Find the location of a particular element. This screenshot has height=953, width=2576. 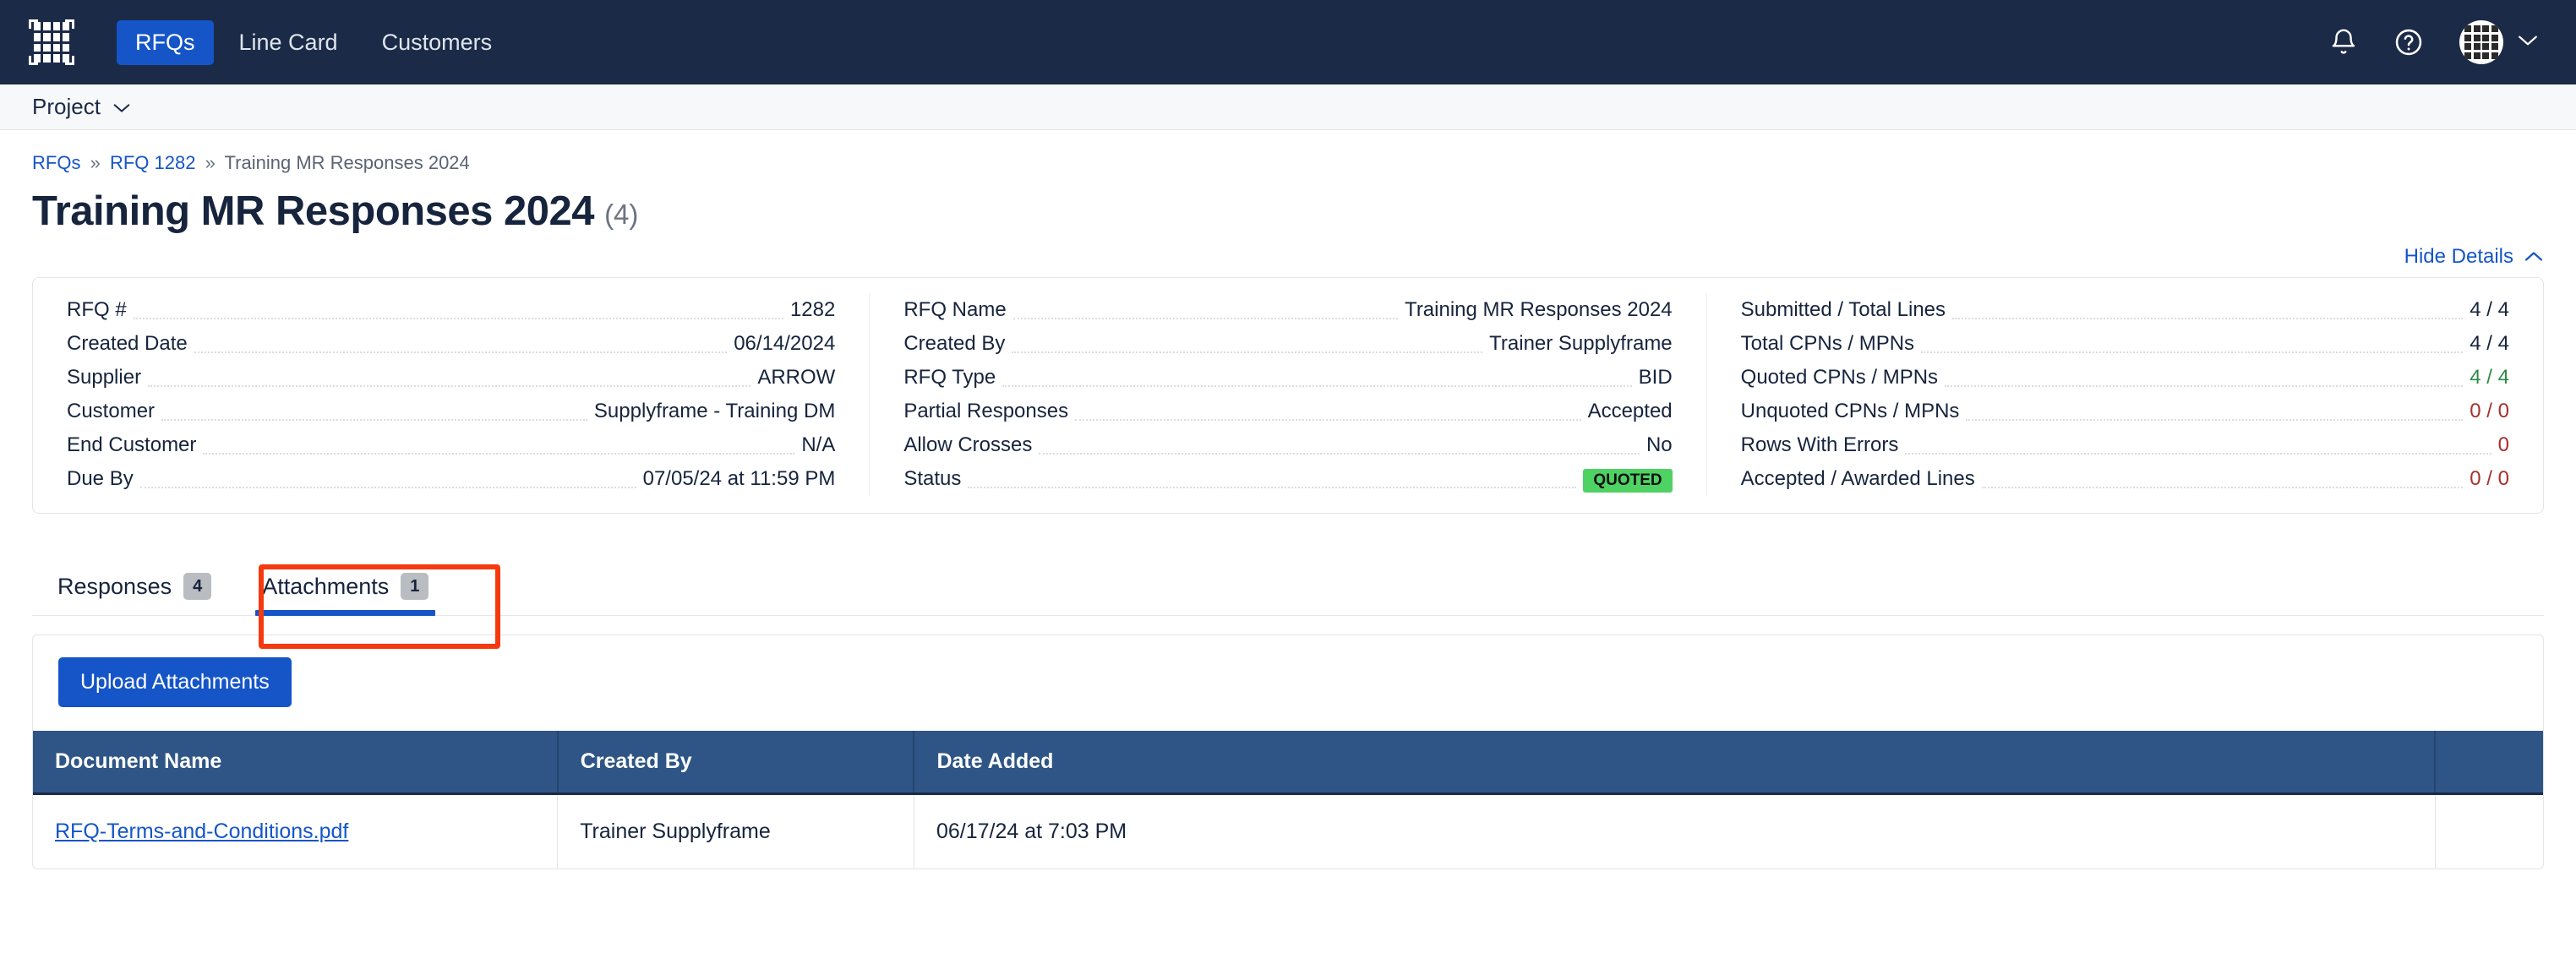

column-header-created-by: Created By is located at coordinates (736, 763).